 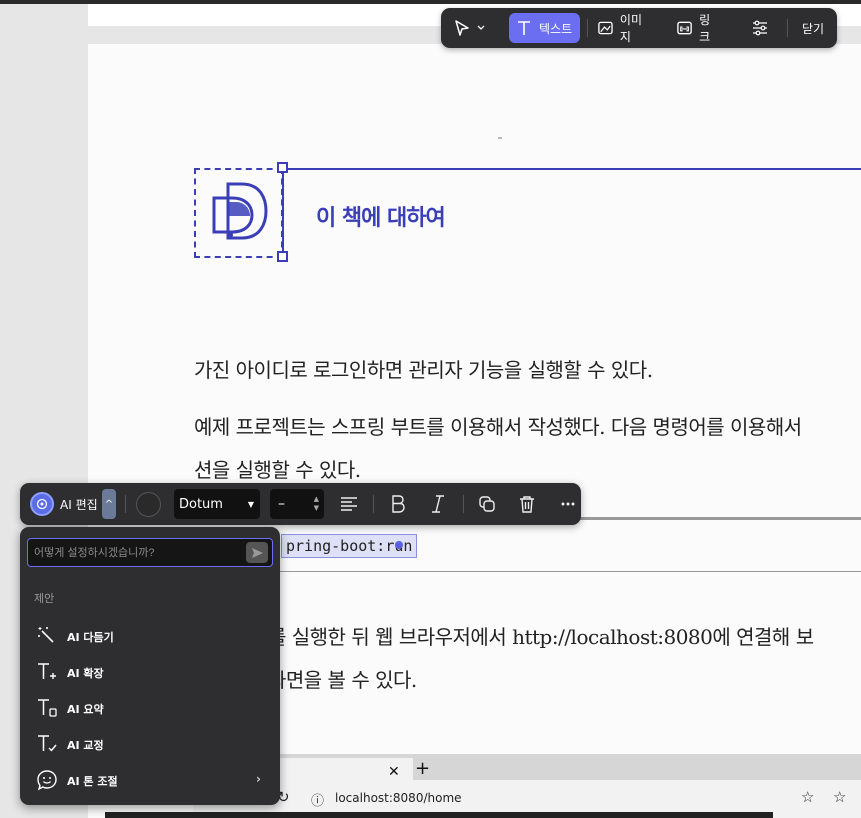 What do you see at coordinates (281, 504) in the screenshot?
I see `font-size-value: –` at bounding box center [281, 504].